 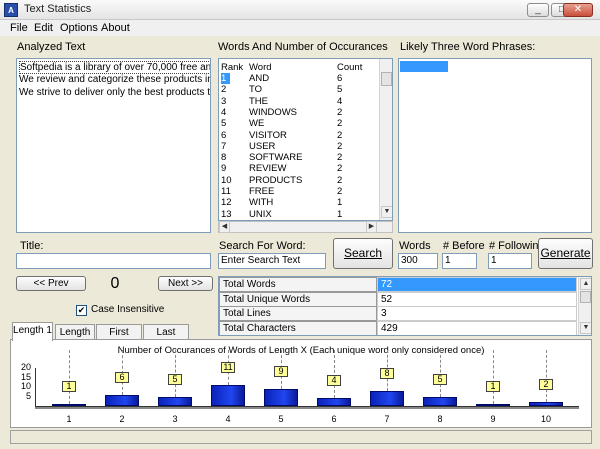 I want to click on table-row: 6 VISITOR 2, so click(x=298, y=135).